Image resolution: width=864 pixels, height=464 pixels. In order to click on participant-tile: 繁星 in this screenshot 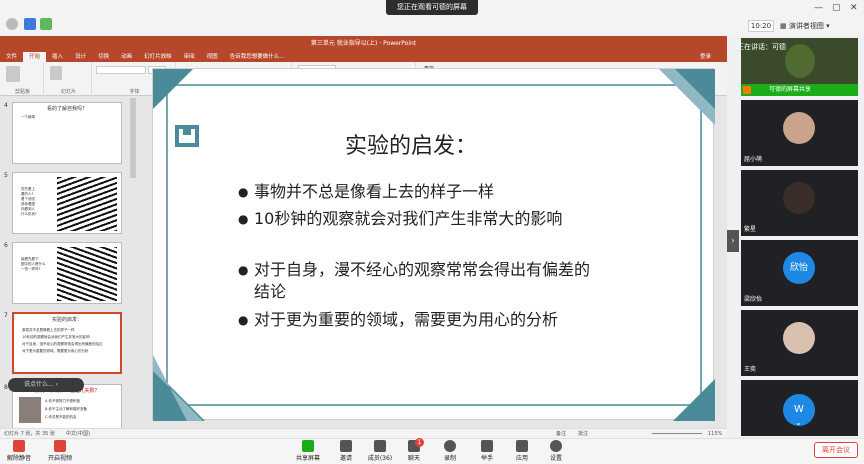, I will do `click(799, 203)`.